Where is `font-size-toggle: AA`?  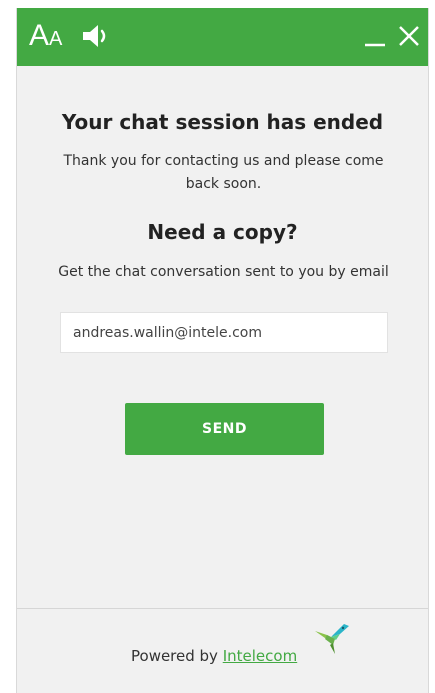 font-size-toggle: AA is located at coordinates (45, 36).